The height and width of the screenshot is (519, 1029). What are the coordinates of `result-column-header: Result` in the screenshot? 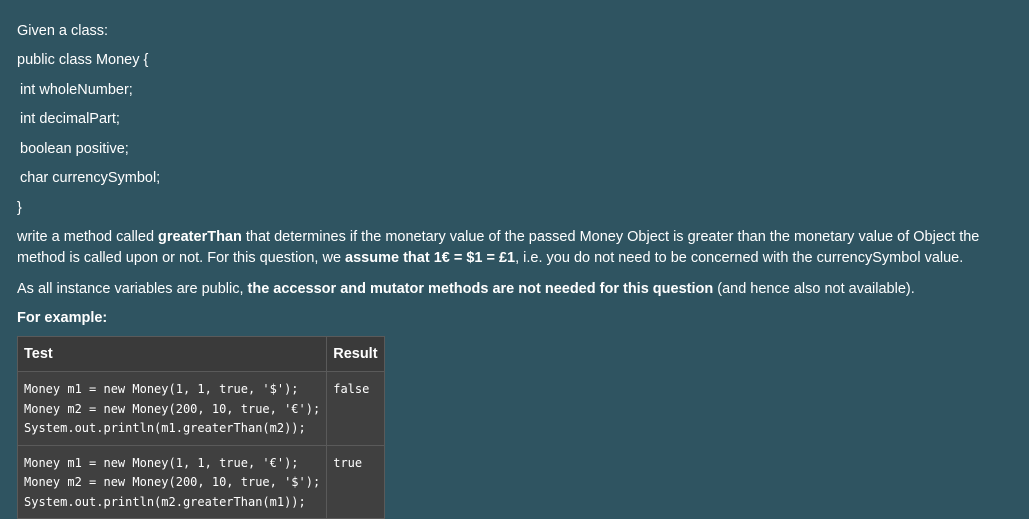 It's located at (355, 354).